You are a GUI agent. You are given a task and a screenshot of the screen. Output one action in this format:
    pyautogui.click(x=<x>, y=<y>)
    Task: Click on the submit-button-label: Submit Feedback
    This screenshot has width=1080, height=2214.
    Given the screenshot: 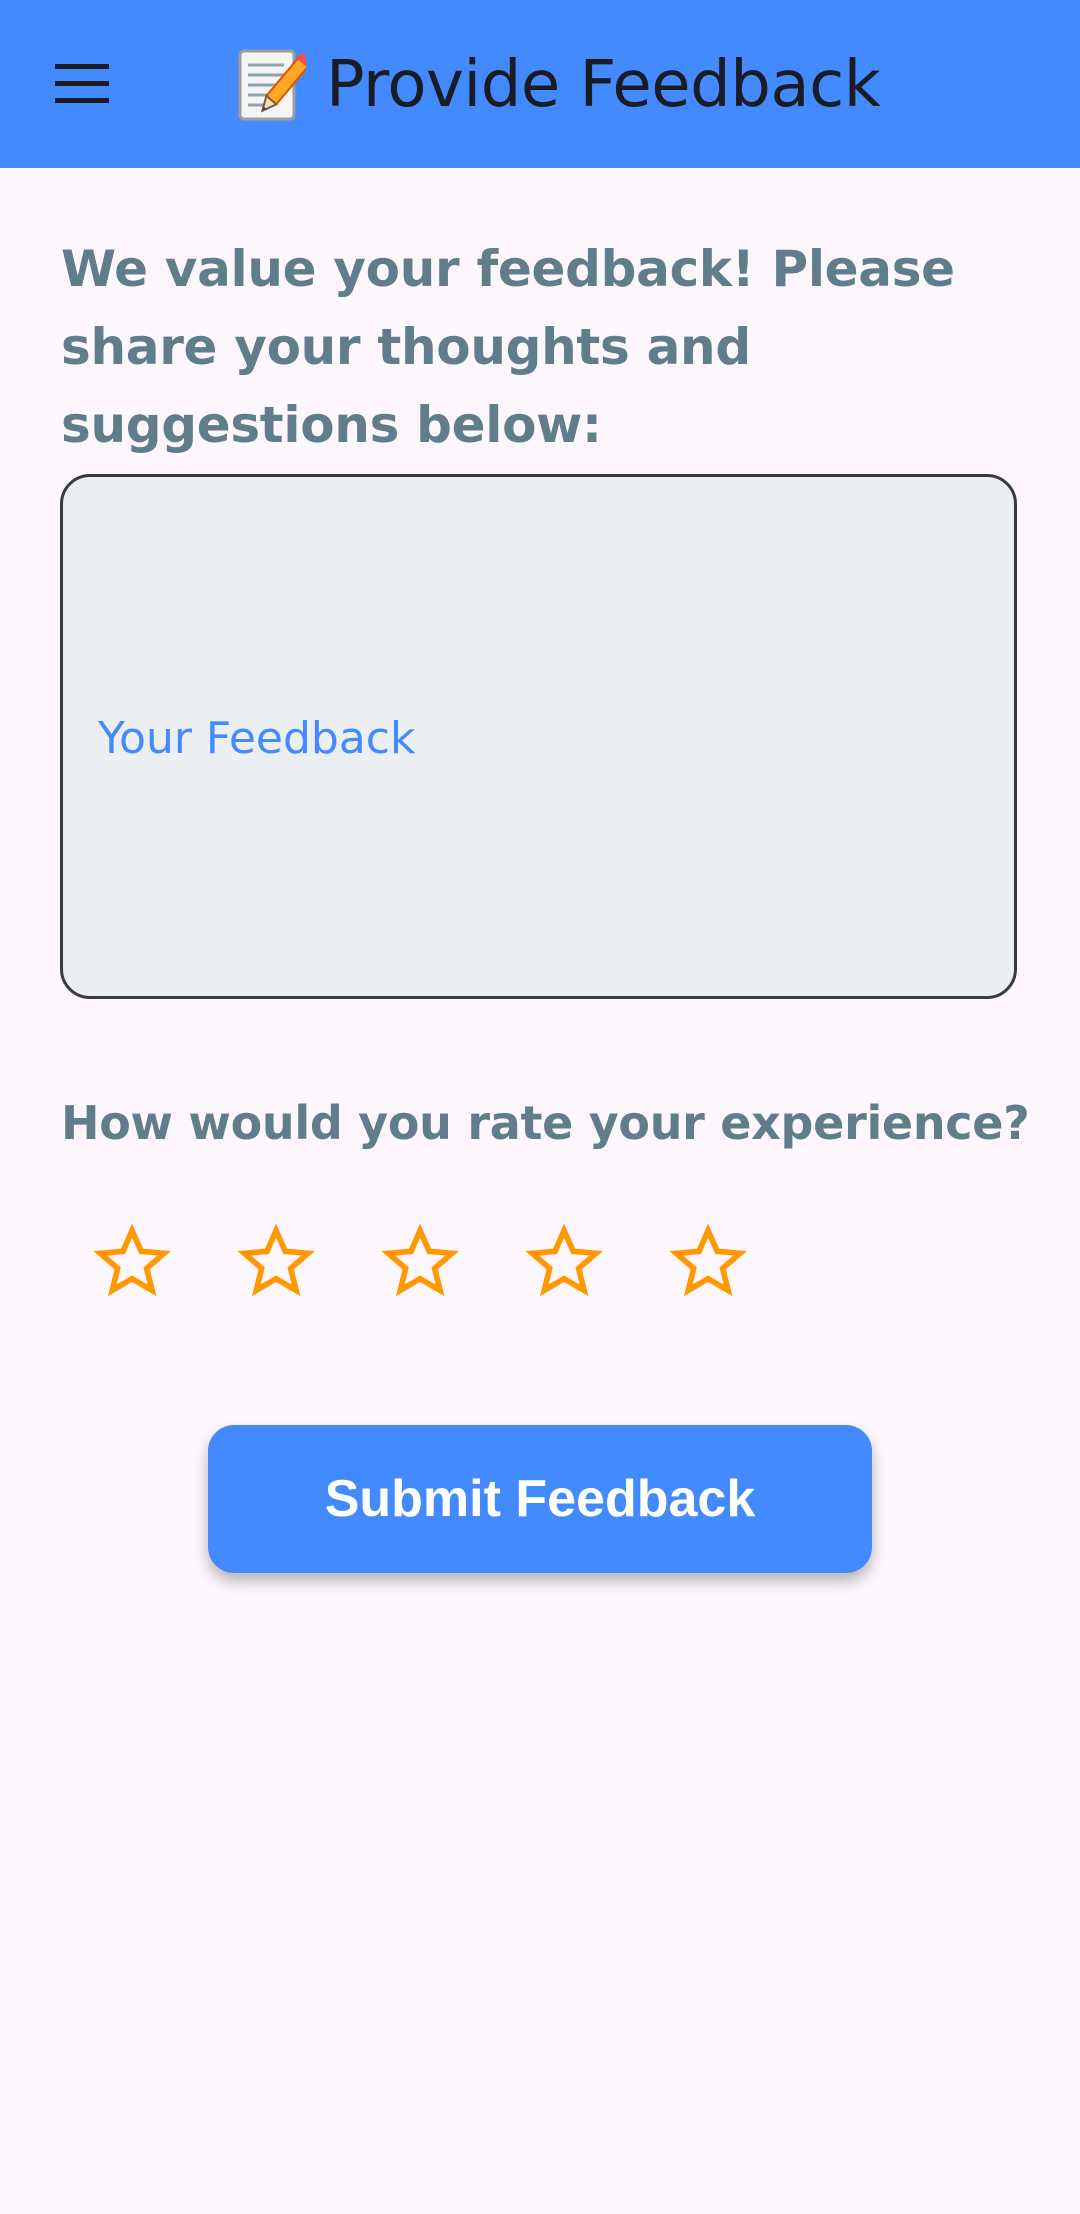 What is the action you would take?
    pyautogui.click(x=540, y=1499)
    